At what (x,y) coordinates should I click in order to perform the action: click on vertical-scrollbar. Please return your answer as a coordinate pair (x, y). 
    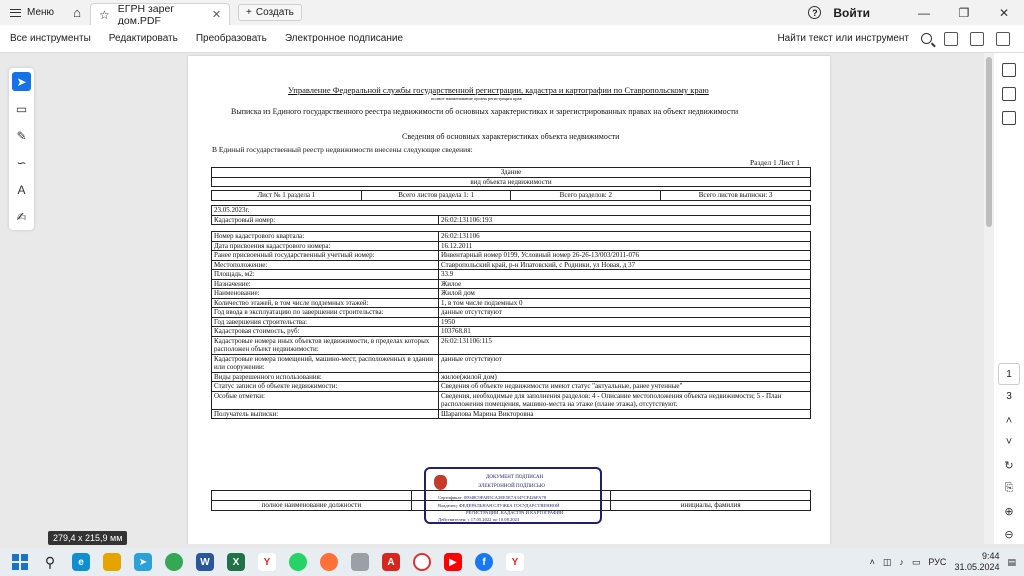
    Looking at the image, I should click on (989, 298).